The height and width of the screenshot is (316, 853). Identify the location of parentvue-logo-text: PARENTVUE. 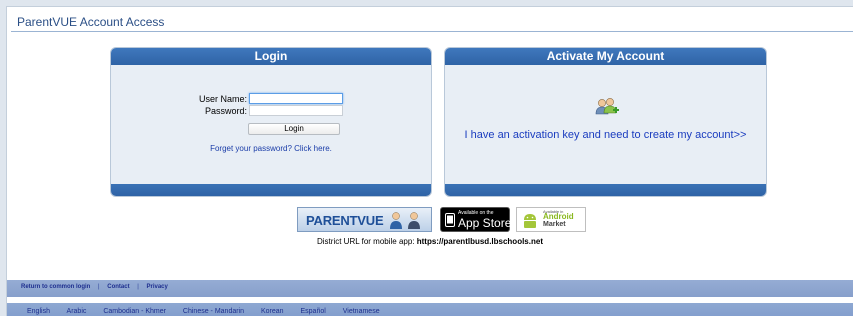
(345, 220).